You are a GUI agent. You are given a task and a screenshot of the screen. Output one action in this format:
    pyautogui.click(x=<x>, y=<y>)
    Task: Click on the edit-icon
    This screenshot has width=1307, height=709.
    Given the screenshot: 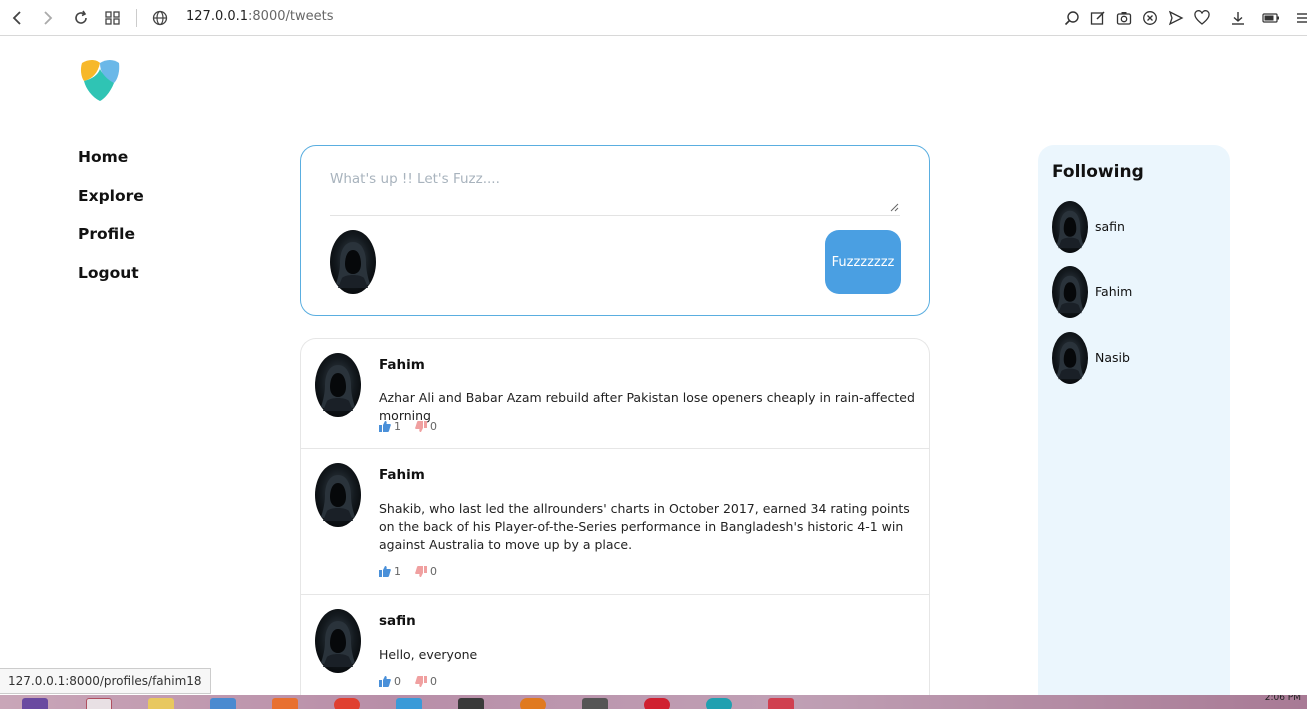 What is the action you would take?
    pyautogui.click(x=1098, y=18)
    